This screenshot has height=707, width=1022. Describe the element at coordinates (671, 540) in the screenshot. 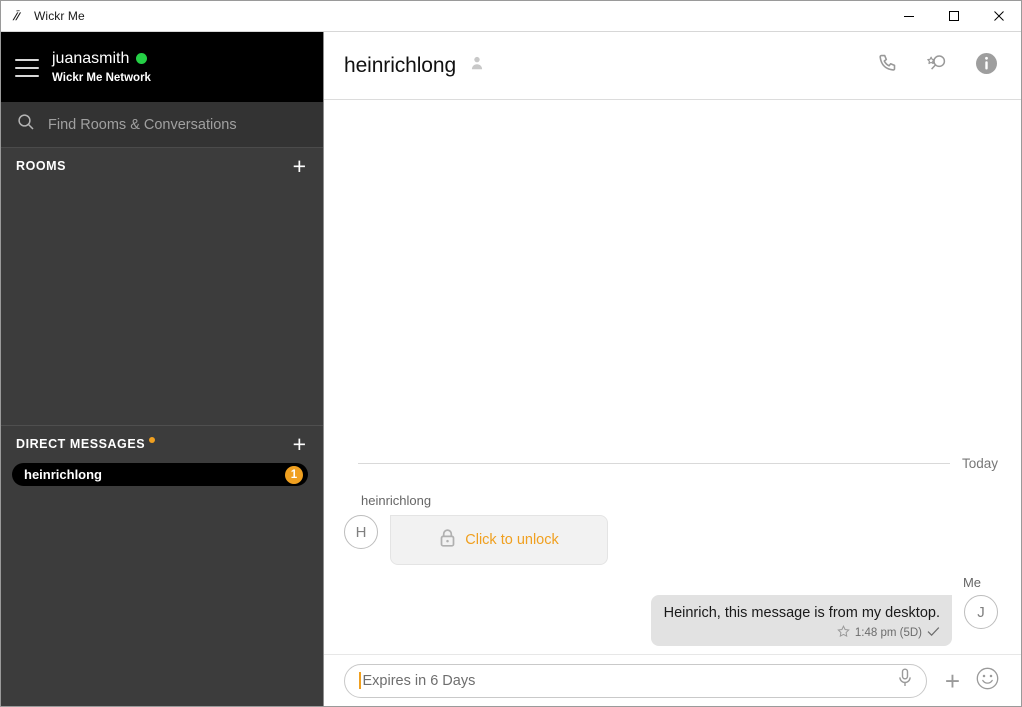

I see `incoming-message-row: H Click to unlock` at that location.